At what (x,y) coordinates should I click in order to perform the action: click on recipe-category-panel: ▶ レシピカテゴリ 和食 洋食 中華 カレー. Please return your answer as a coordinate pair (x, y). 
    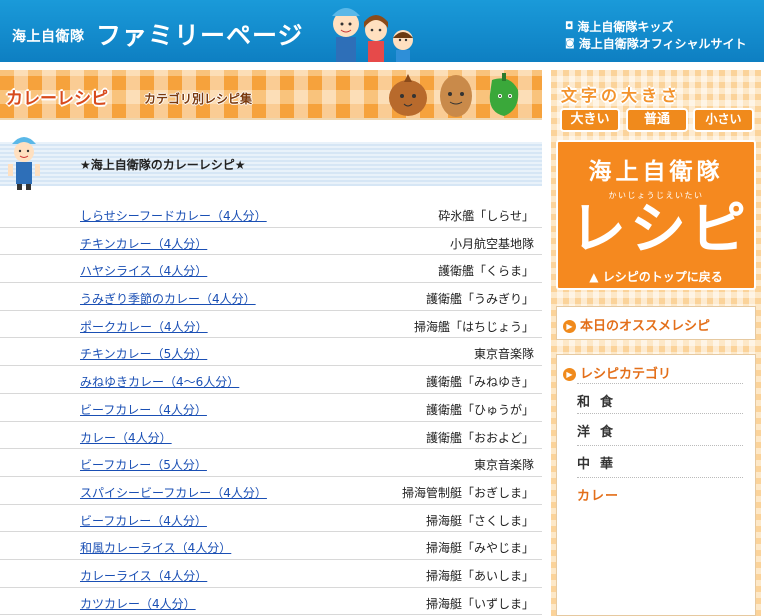
    Looking at the image, I should click on (656, 485).